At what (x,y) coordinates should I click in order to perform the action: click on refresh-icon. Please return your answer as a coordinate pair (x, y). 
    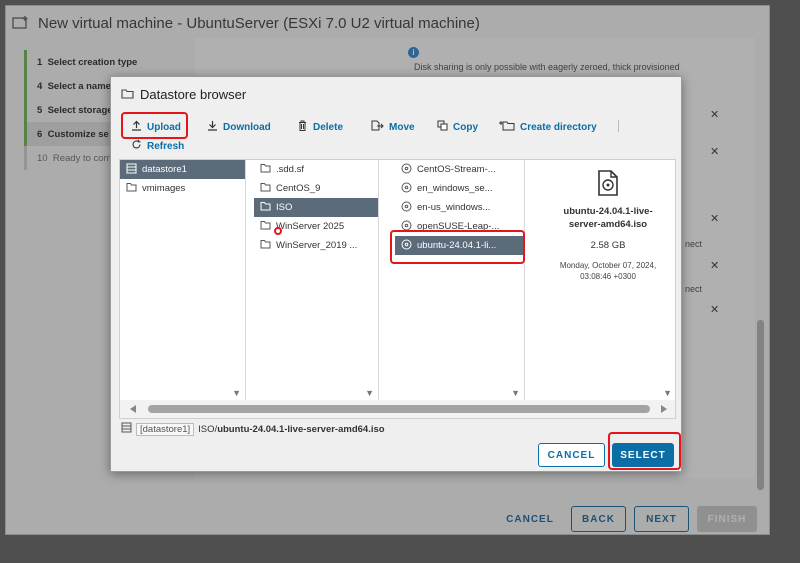
    Looking at the image, I should click on (136, 146).